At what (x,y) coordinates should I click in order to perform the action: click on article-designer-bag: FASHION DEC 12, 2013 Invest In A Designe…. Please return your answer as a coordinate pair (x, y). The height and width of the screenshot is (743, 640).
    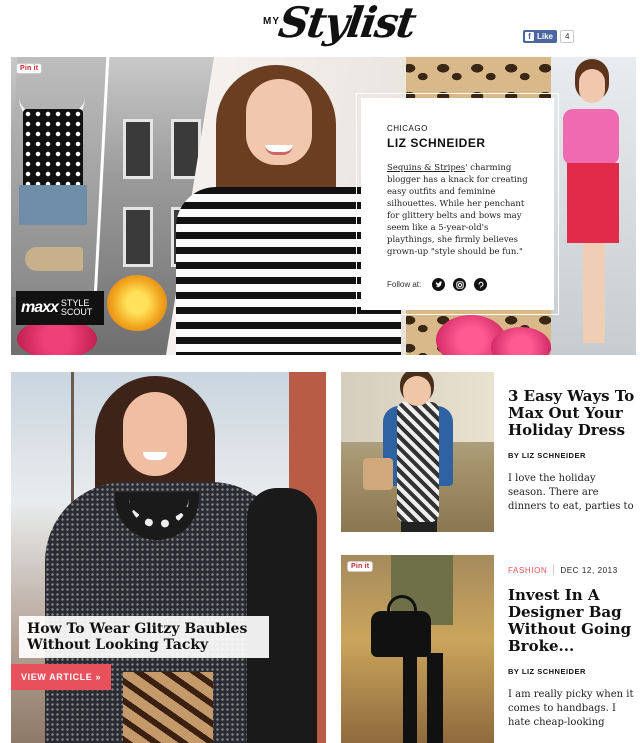
    Looking at the image, I should click on (572, 647).